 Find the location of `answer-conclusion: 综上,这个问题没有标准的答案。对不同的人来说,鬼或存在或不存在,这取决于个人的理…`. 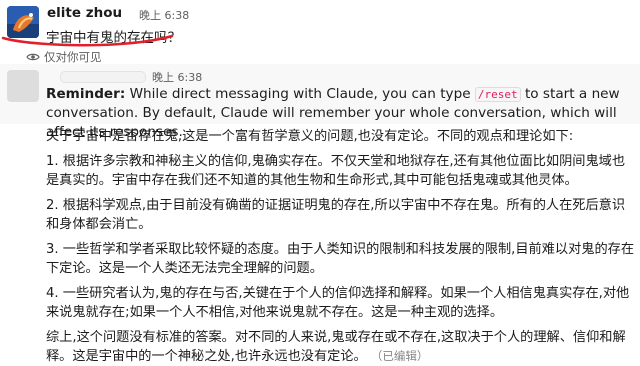

answer-conclusion: 综上,这个问题没有标准的答案。对不同的人来说,鬼或存在或不存在,这取决于个人的理… is located at coordinates (341, 347).